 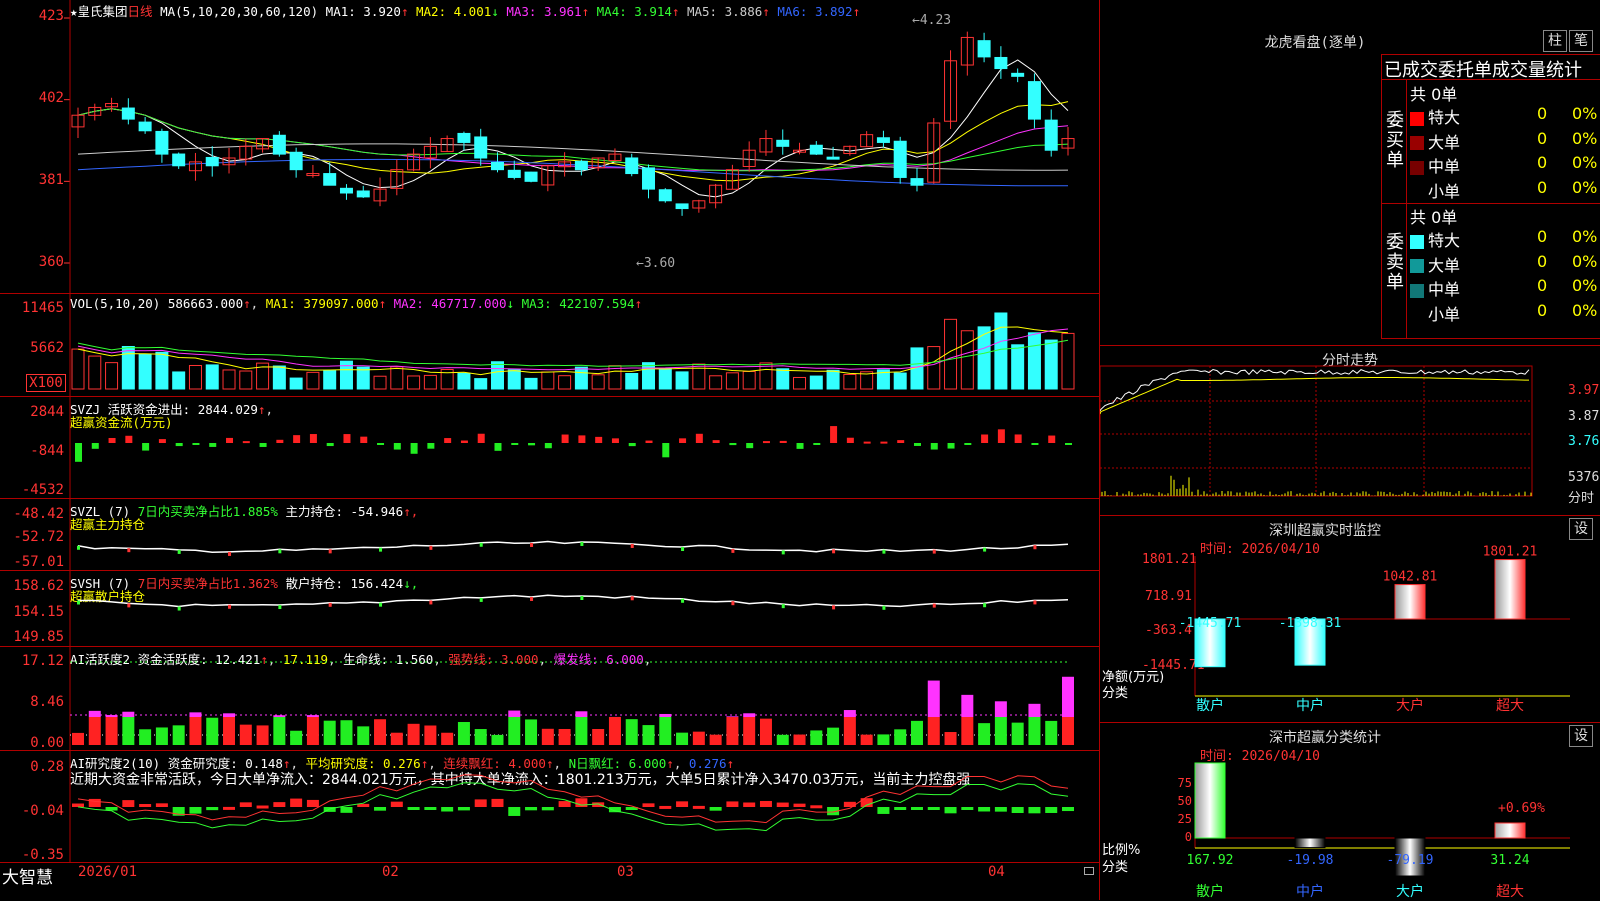 I want to click on buy-label: 中单, so click(x=1444, y=166).